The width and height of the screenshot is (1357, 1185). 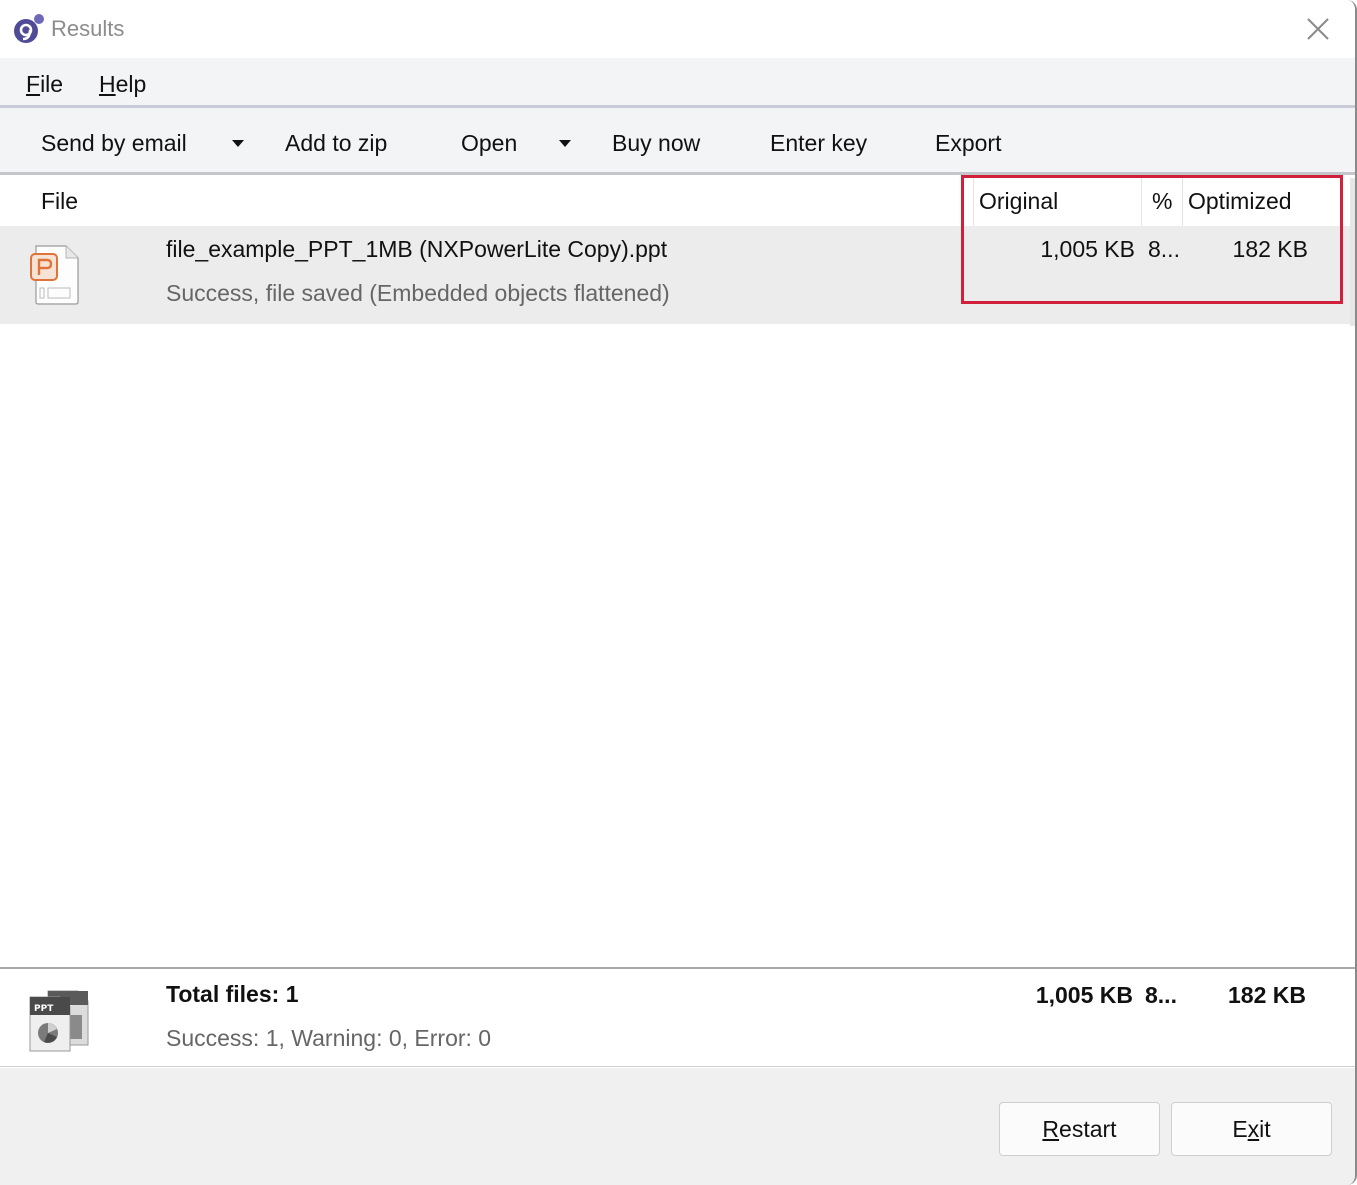 What do you see at coordinates (1270, 249) in the screenshot?
I see `file-optimized-size: 182 KB` at bounding box center [1270, 249].